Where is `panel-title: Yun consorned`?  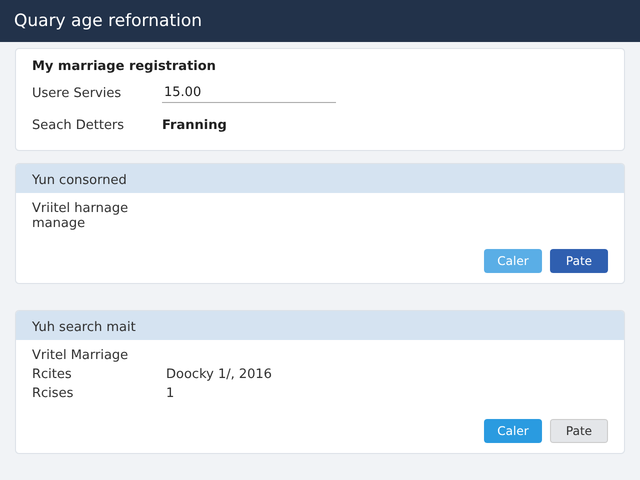
panel-title: Yun consorned is located at coordinates (79, 180).